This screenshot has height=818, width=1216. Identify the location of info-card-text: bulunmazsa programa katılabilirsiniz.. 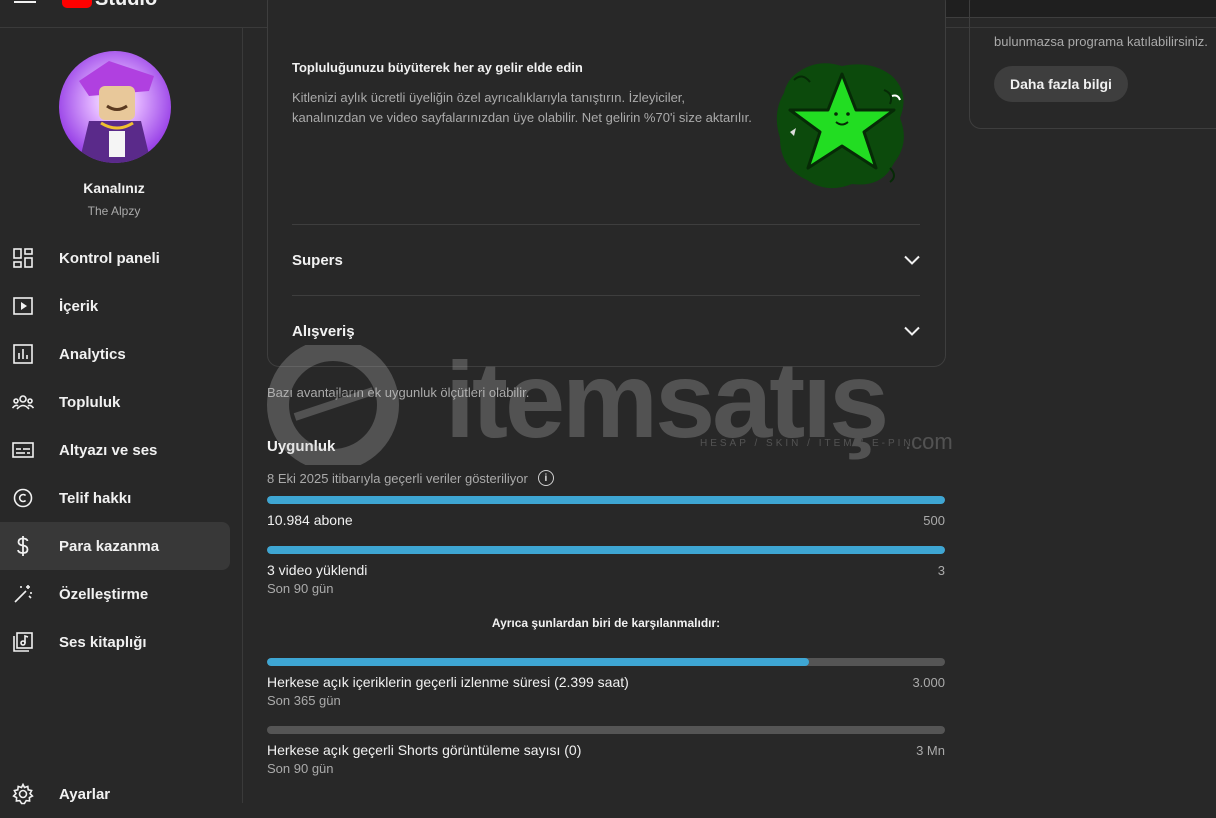
(1101, 41).